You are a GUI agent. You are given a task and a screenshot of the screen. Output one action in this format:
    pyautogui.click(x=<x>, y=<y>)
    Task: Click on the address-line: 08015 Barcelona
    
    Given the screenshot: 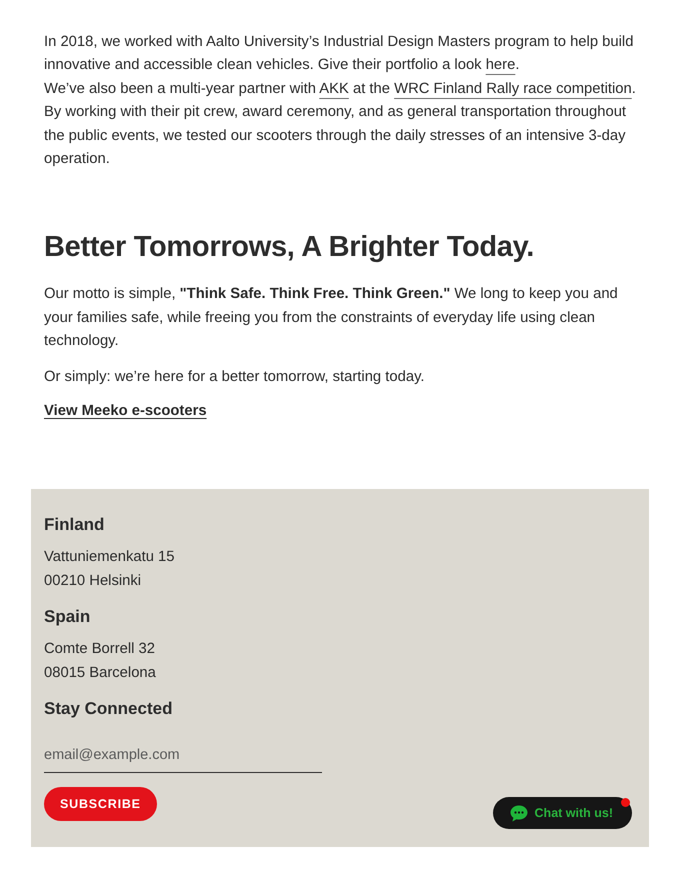 What is the action you would take?
    pyautogui.click(x=100, y=673)
    